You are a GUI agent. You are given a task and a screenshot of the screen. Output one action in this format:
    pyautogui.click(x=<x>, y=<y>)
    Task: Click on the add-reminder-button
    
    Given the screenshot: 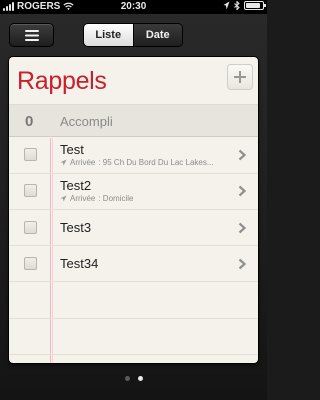 What is the action you would take?
    pyautogui.click(x=240, y=77)
    